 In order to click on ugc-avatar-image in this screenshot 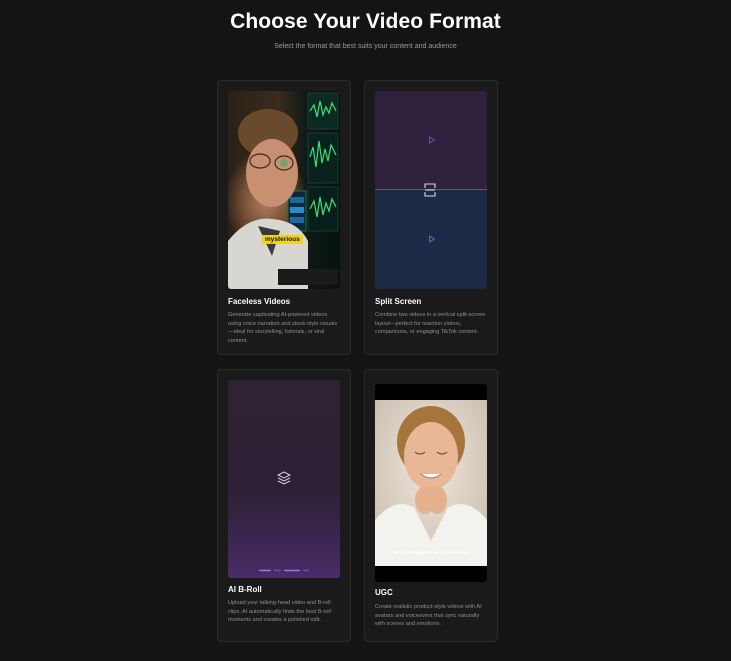, I will do `click(431, 483)`.